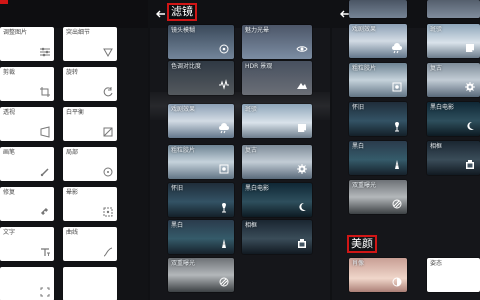 The height and width of the screenshot is (300, 480). I want to click on rotate-icon, so click(108, 92).